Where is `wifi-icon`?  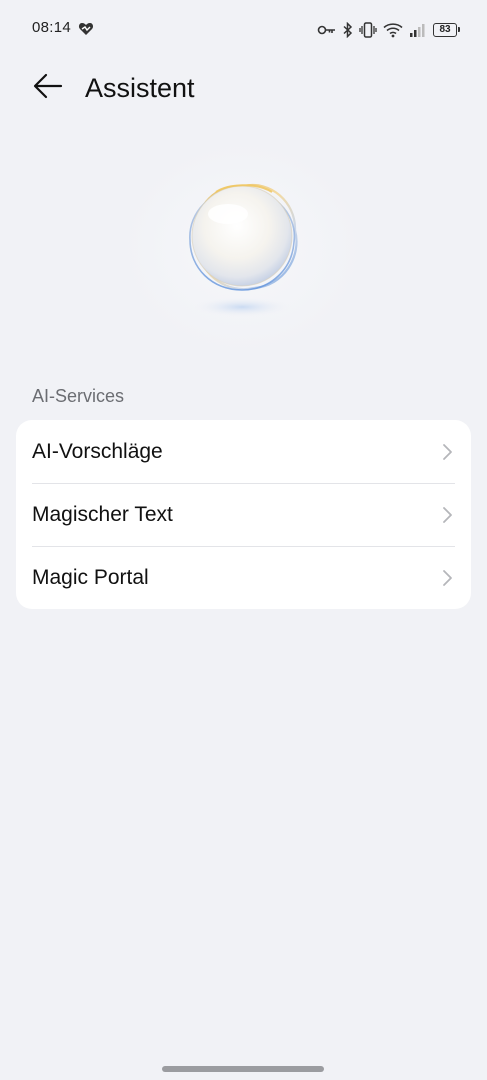
wifi-icon is located at coordinates (393, 30).